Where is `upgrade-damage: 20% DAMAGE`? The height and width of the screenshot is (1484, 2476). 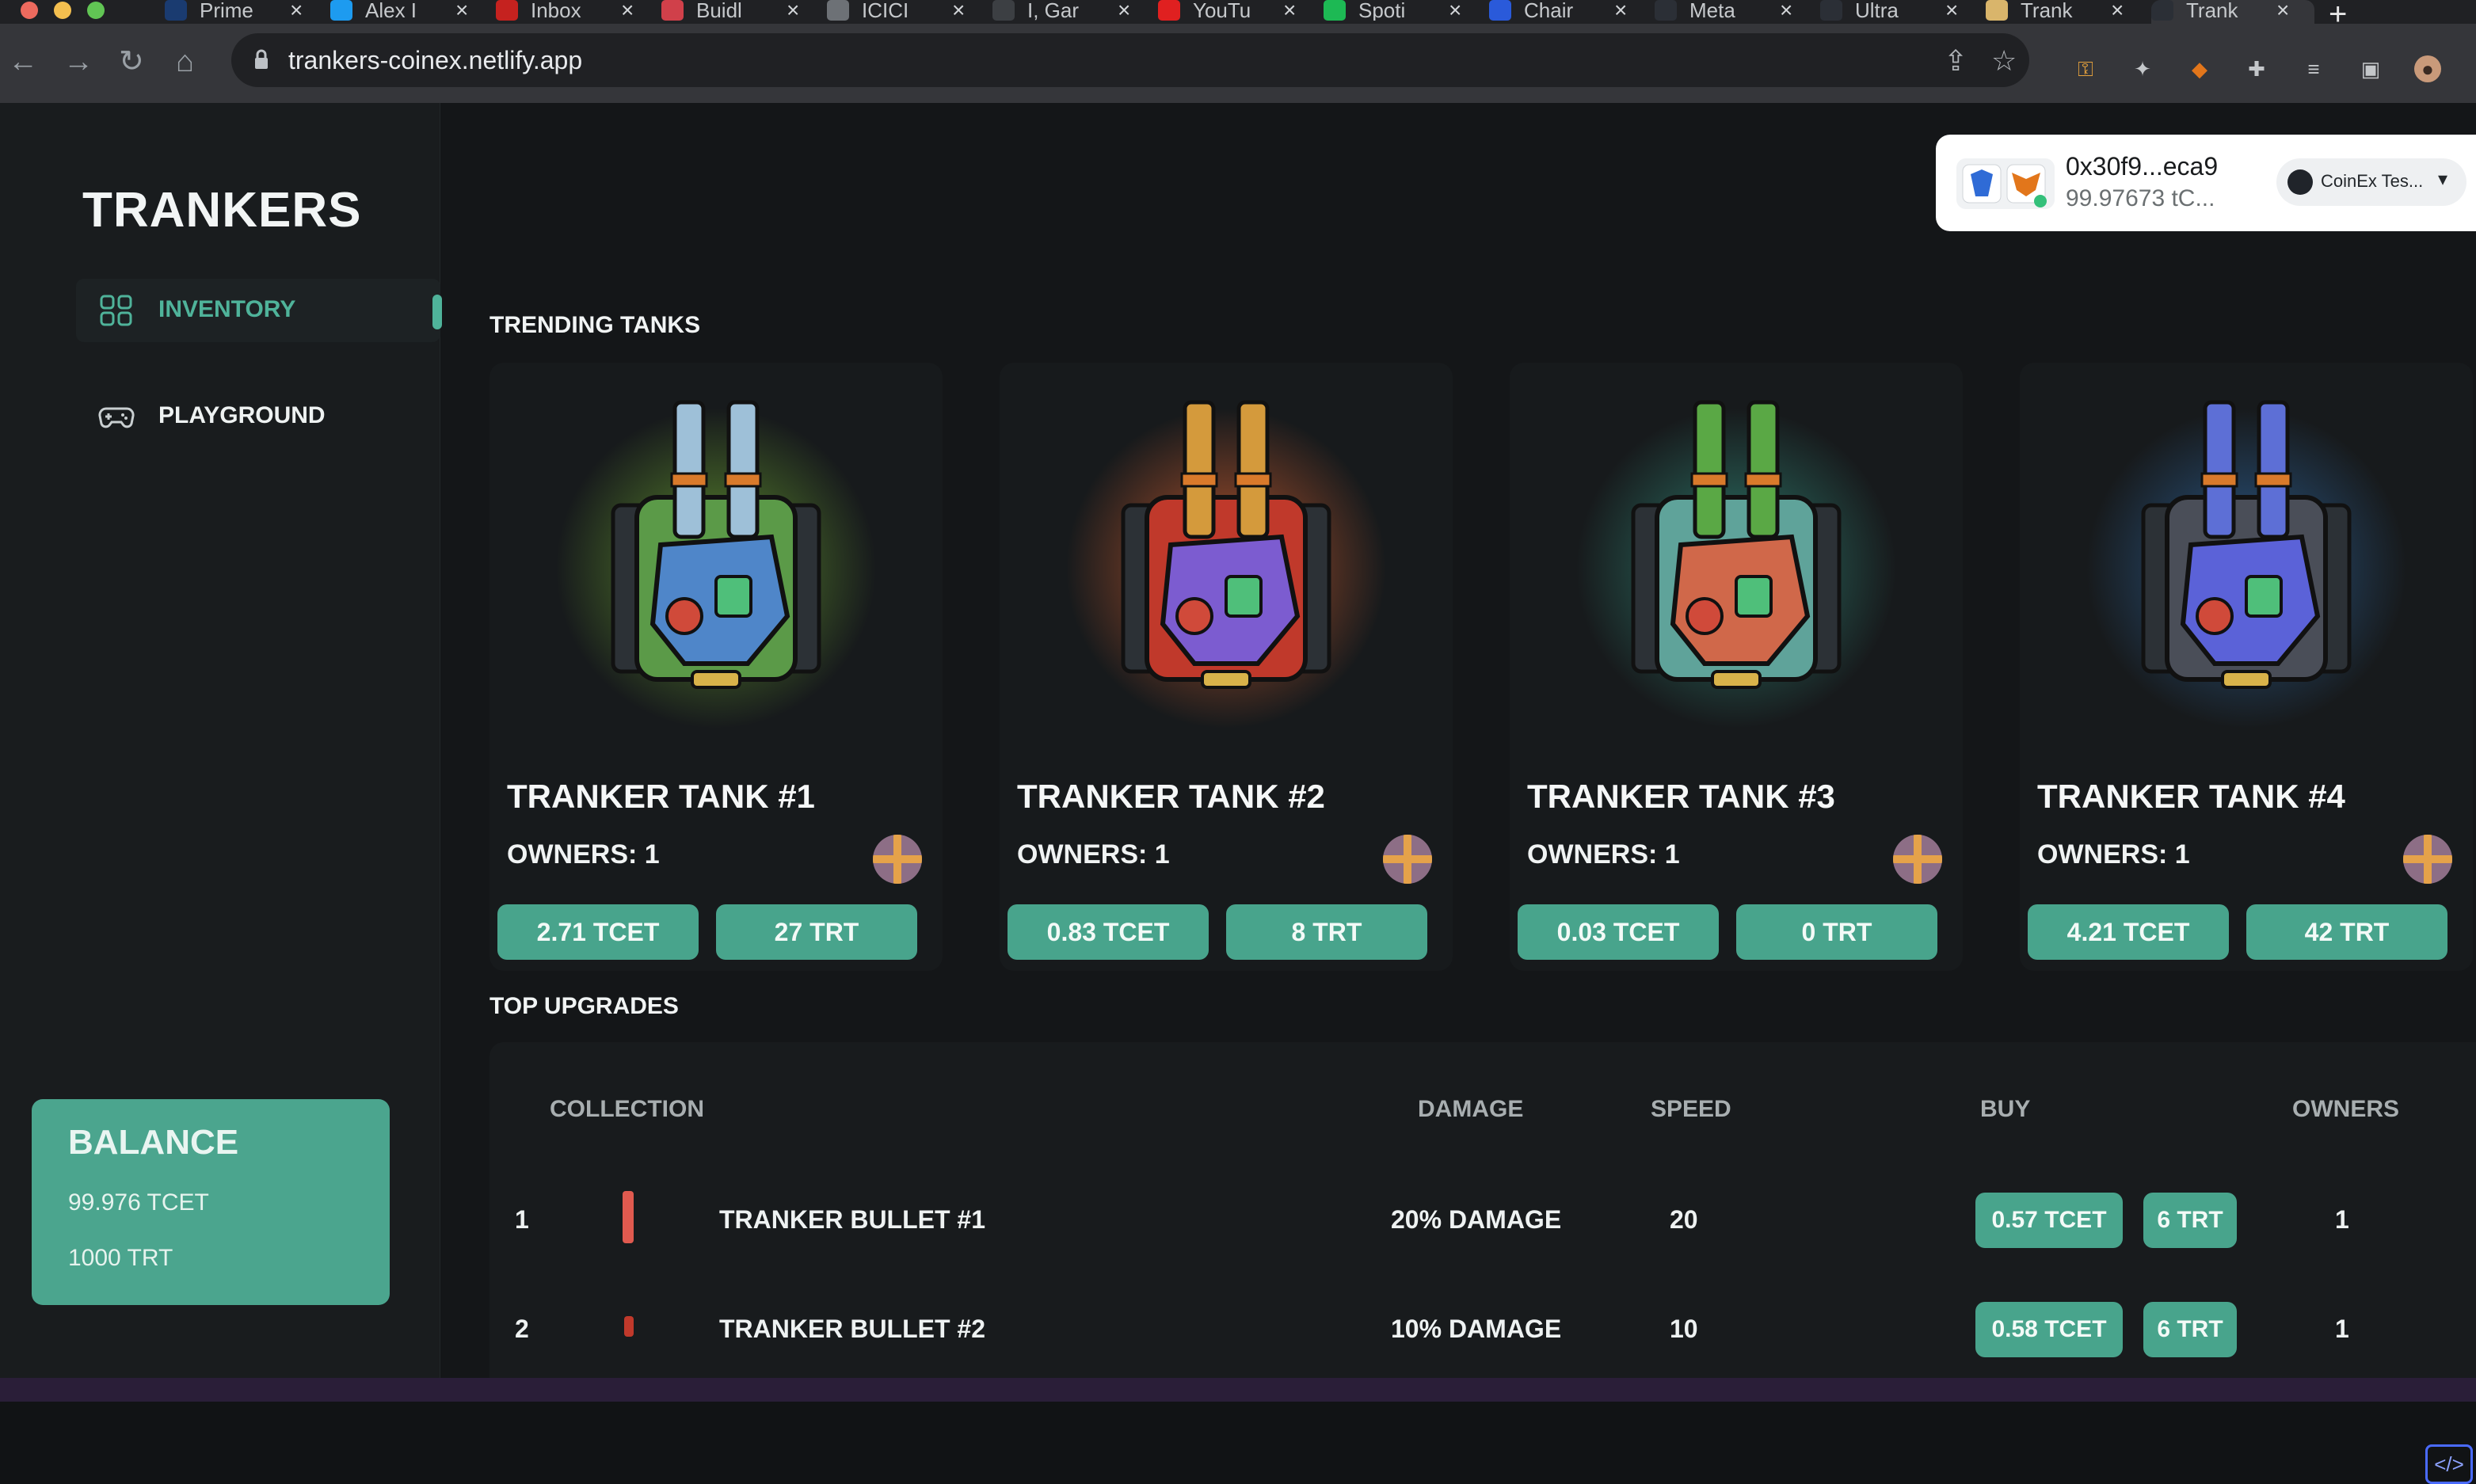
upgrade-damage: 20% DAMAGE is located at coordinates (1476, 1220).